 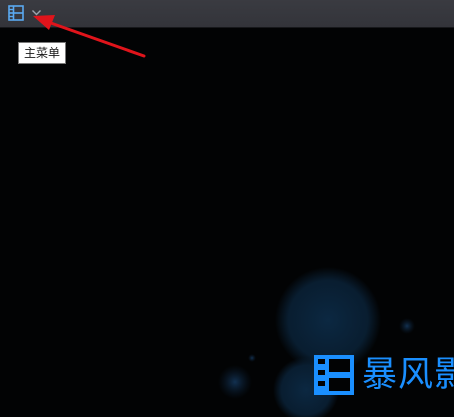 I want to click on main-menu-tooltip: 主菜单, so click(x=42, y=53).